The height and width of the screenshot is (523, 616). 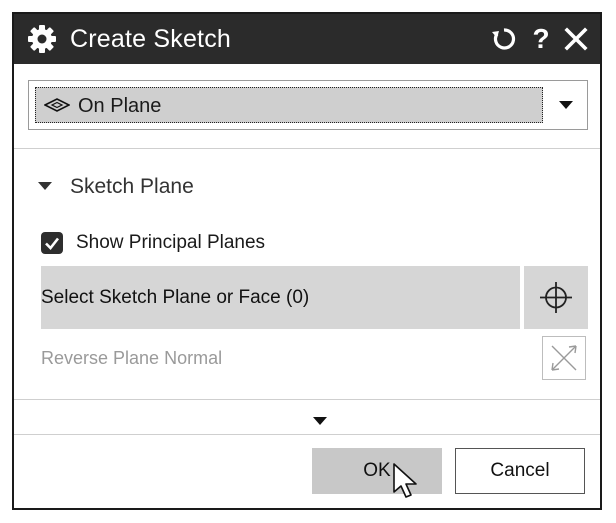 I want to click on sketch-type-dropdown: On Plane, so click(x=308, y=105).